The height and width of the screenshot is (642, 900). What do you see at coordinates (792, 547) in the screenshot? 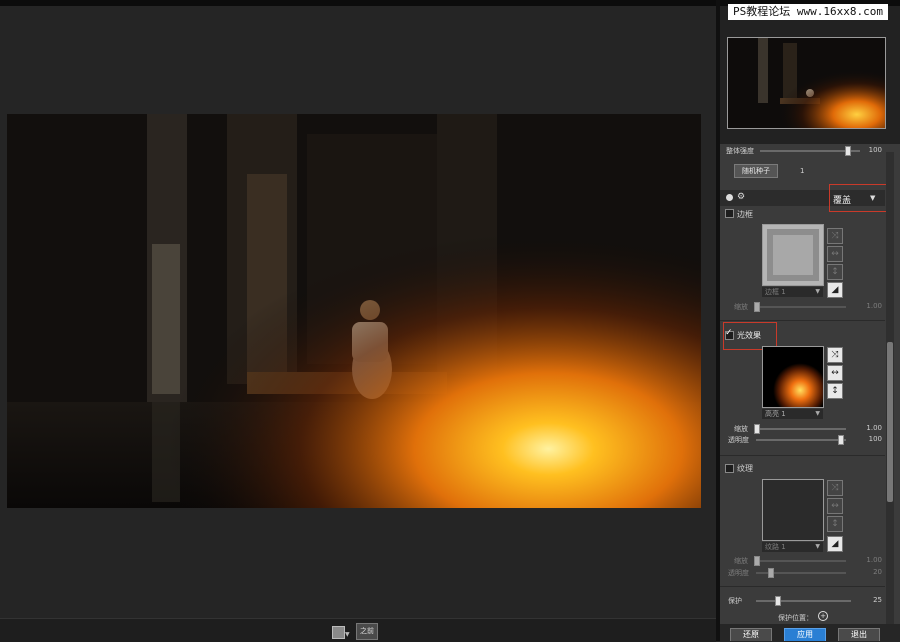
I see `texture-preset-select: 纹路 1 ▼` at bounding box center [792, 547].